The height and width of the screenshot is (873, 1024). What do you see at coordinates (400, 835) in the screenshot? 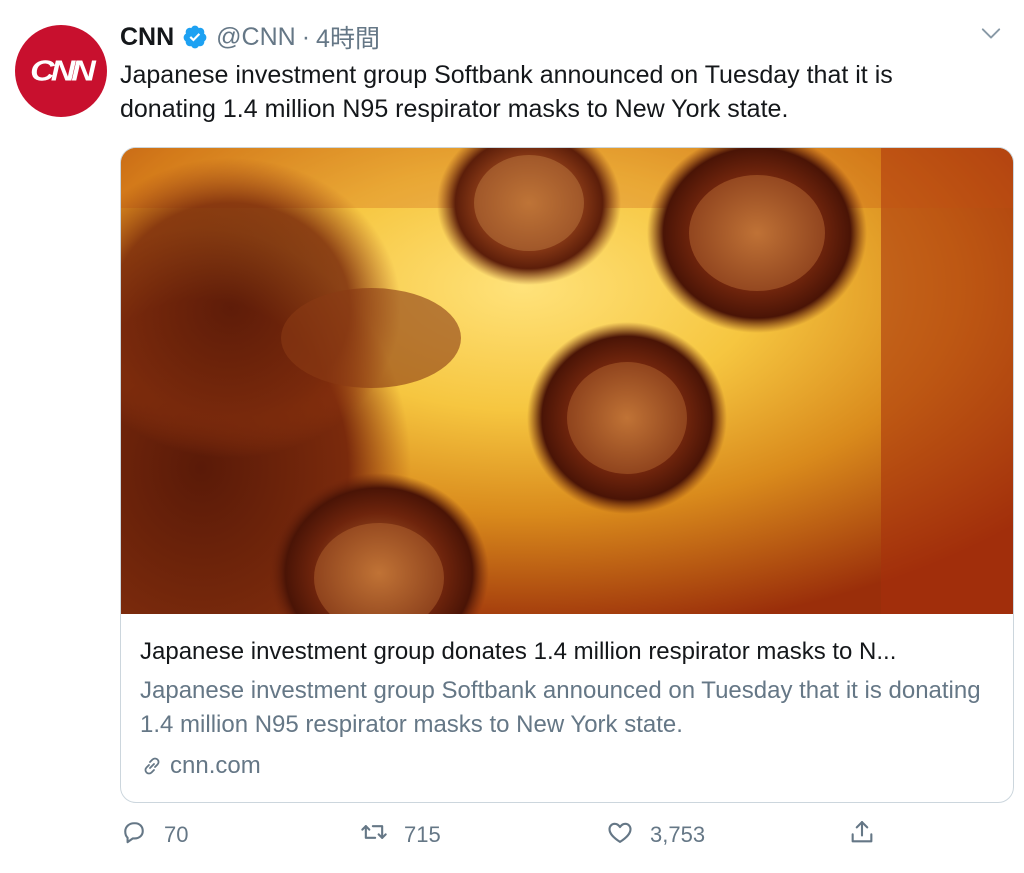
I see `retweet-button: 715` at bounding box center [400, 835].